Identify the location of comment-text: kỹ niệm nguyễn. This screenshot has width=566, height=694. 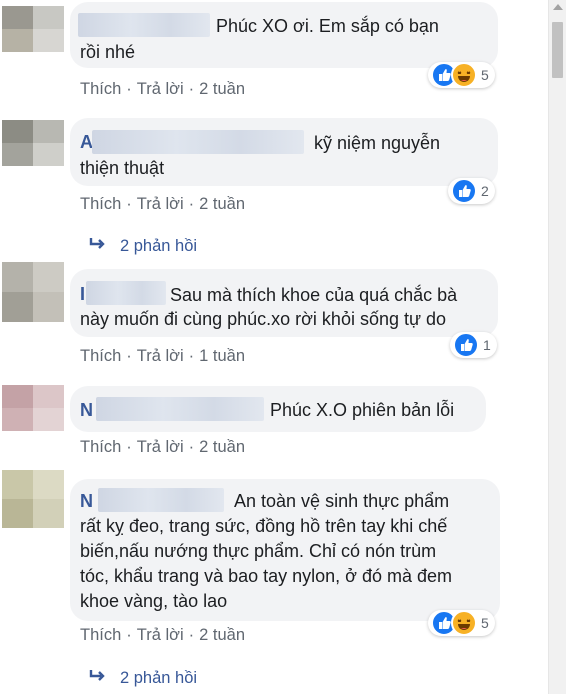
(377, 143).